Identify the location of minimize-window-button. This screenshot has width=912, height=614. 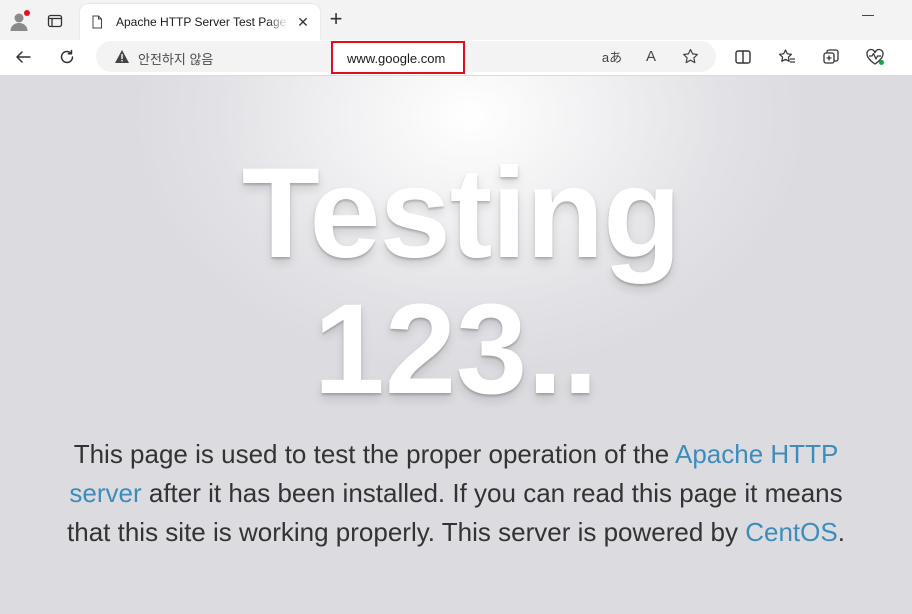
(870, 13).